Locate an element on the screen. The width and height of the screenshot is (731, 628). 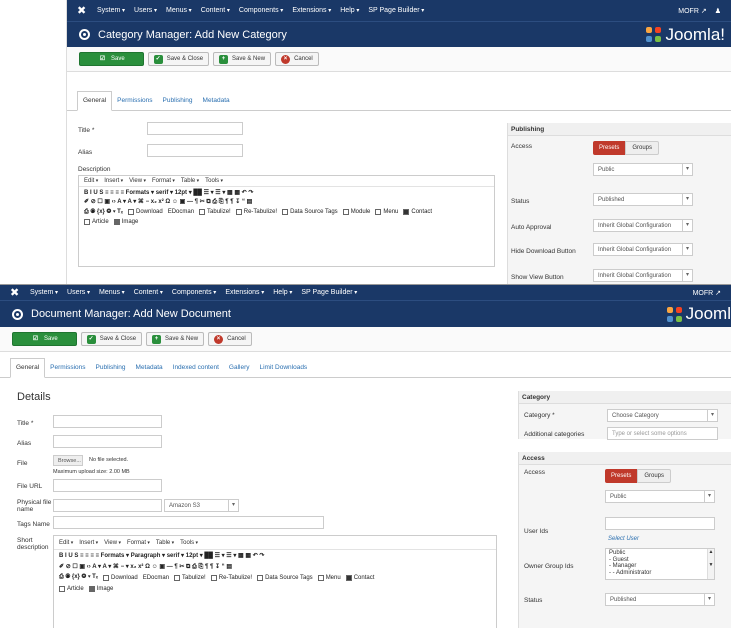
additional-categories-input: Type or select some options is located at coordinates (662, 433).